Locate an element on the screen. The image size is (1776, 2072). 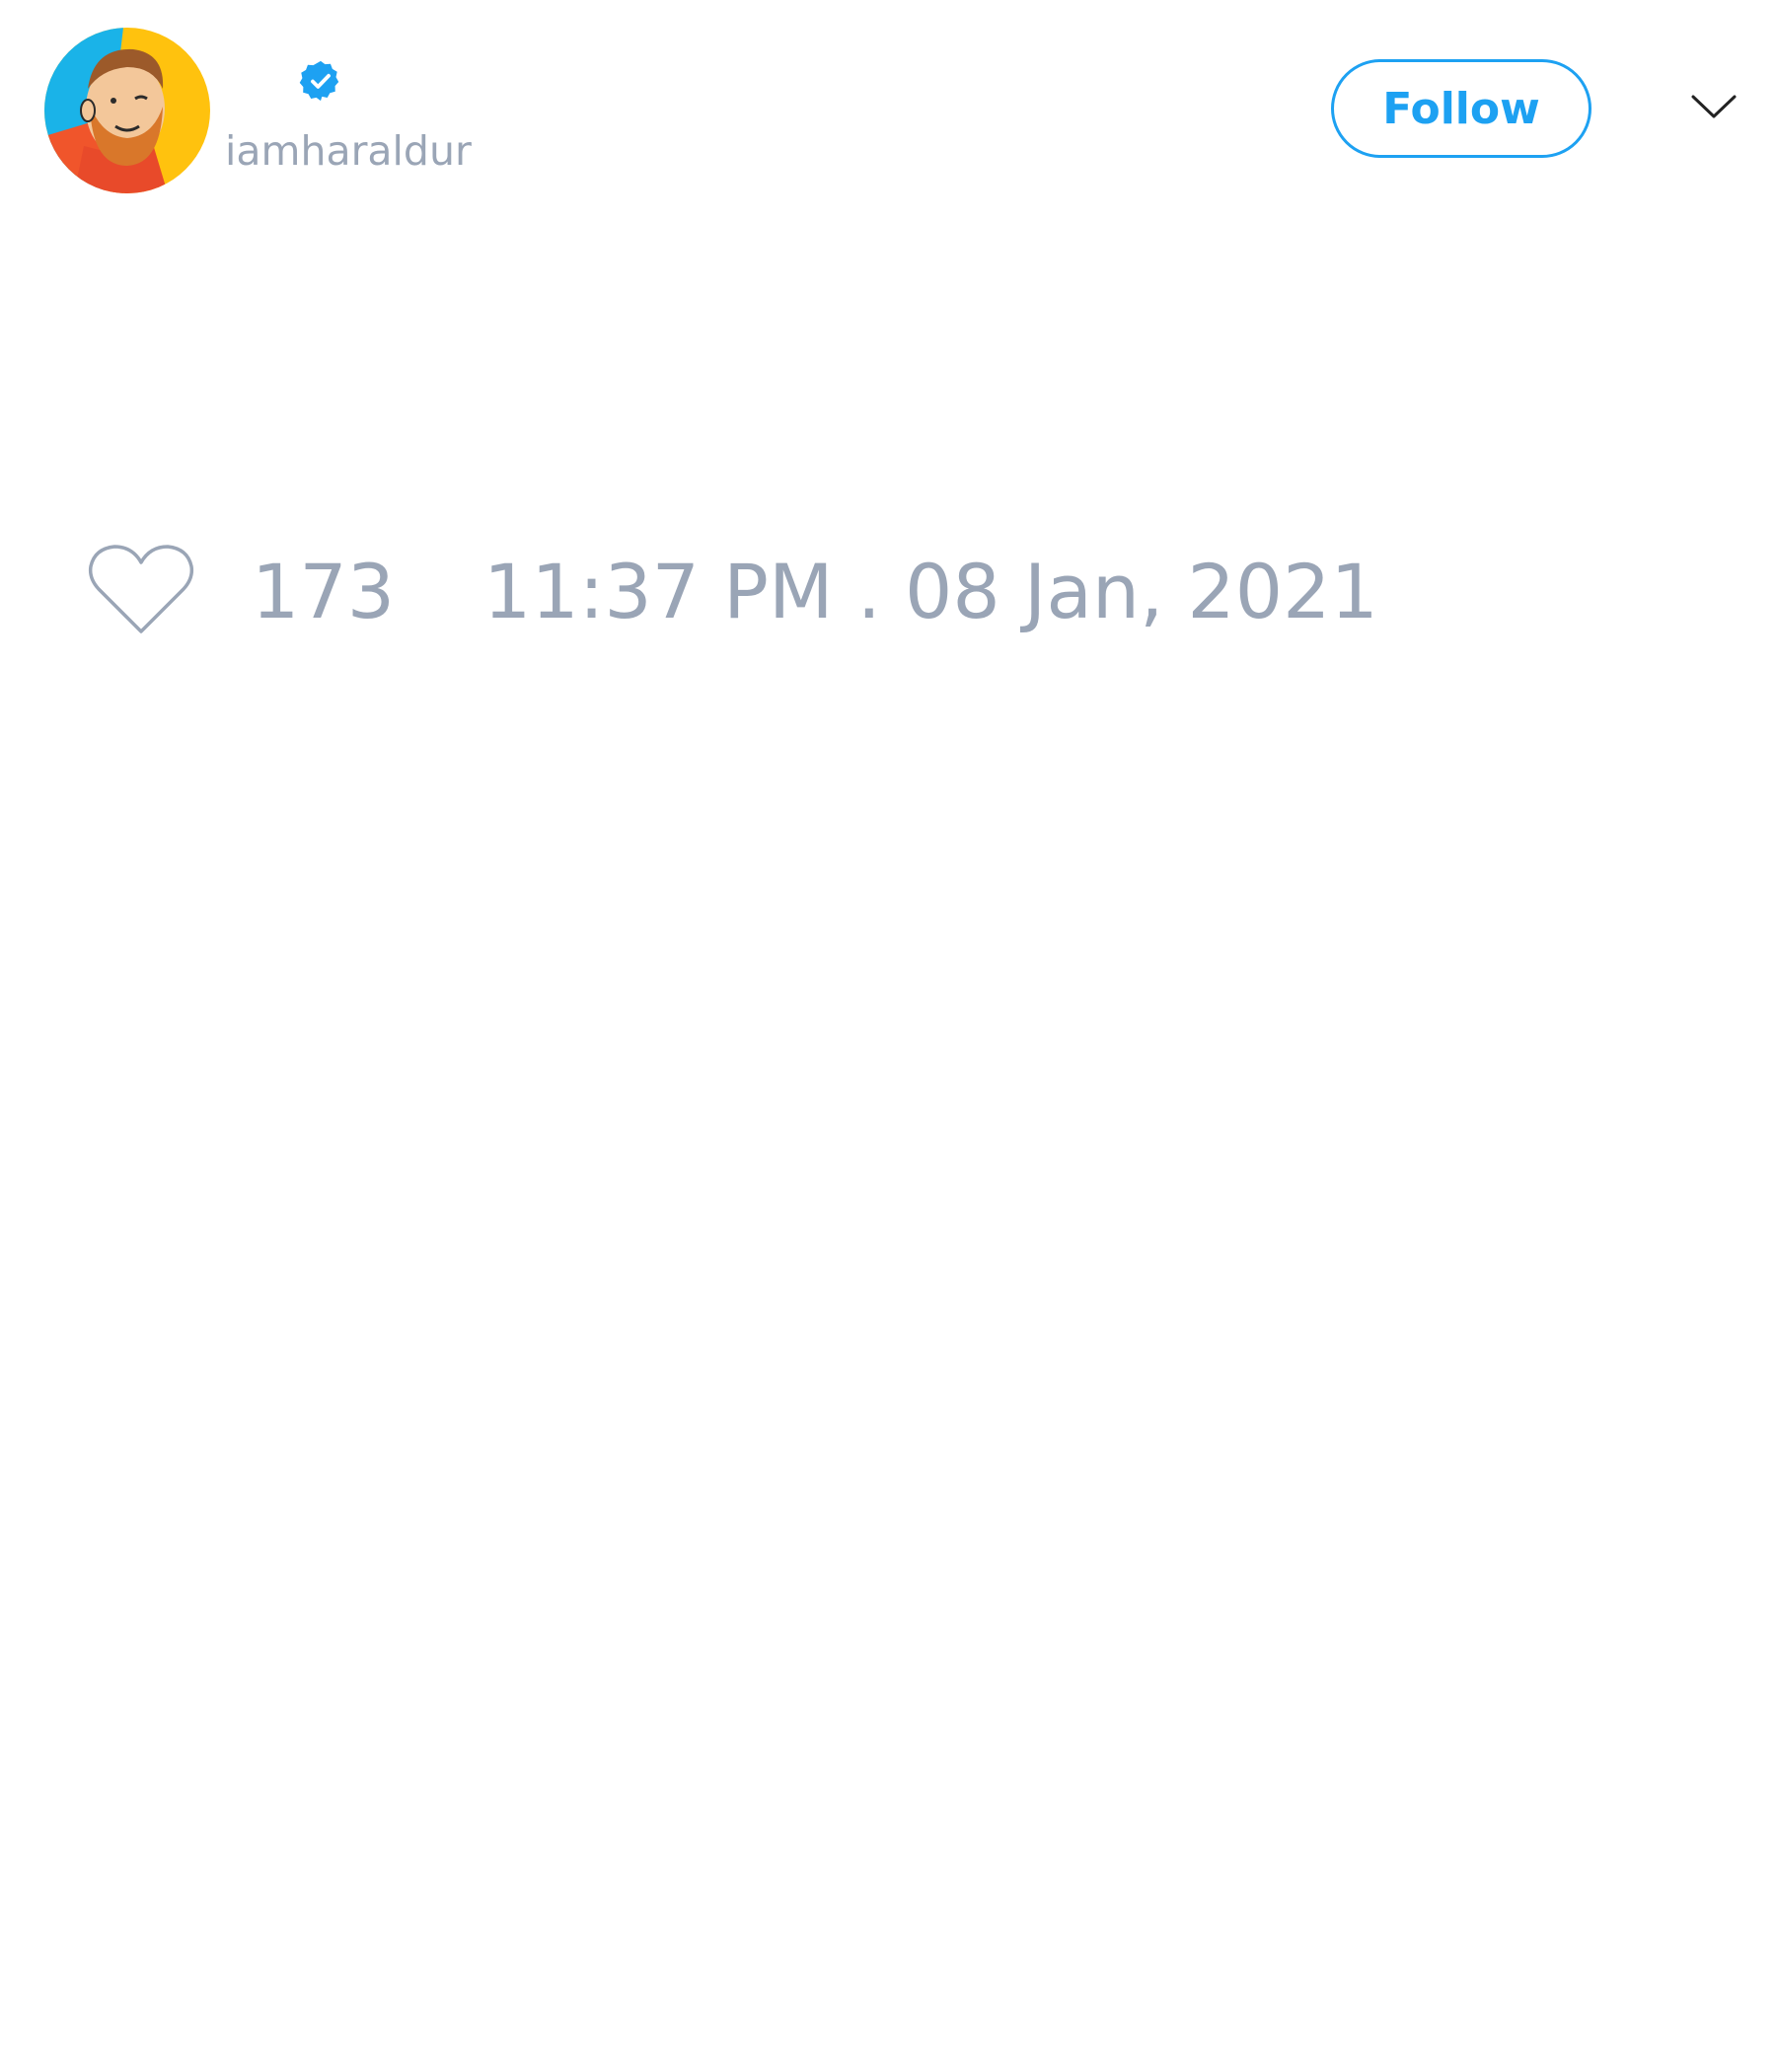
tweet-timestamp: 11:37 PM . 08 Jan, 2021 is located at coordinates (931, 592).